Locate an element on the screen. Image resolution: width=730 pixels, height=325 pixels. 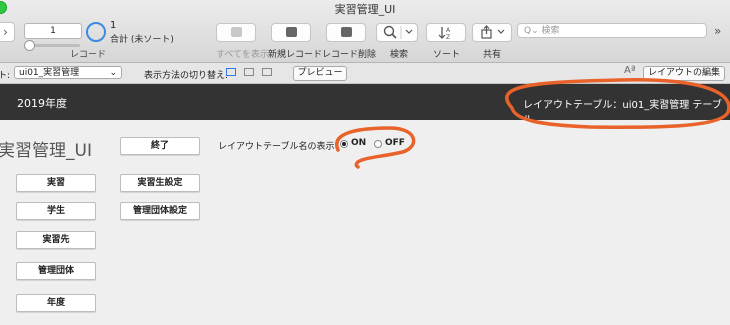
student-button: 学生 is located at coordinates (56, 211).